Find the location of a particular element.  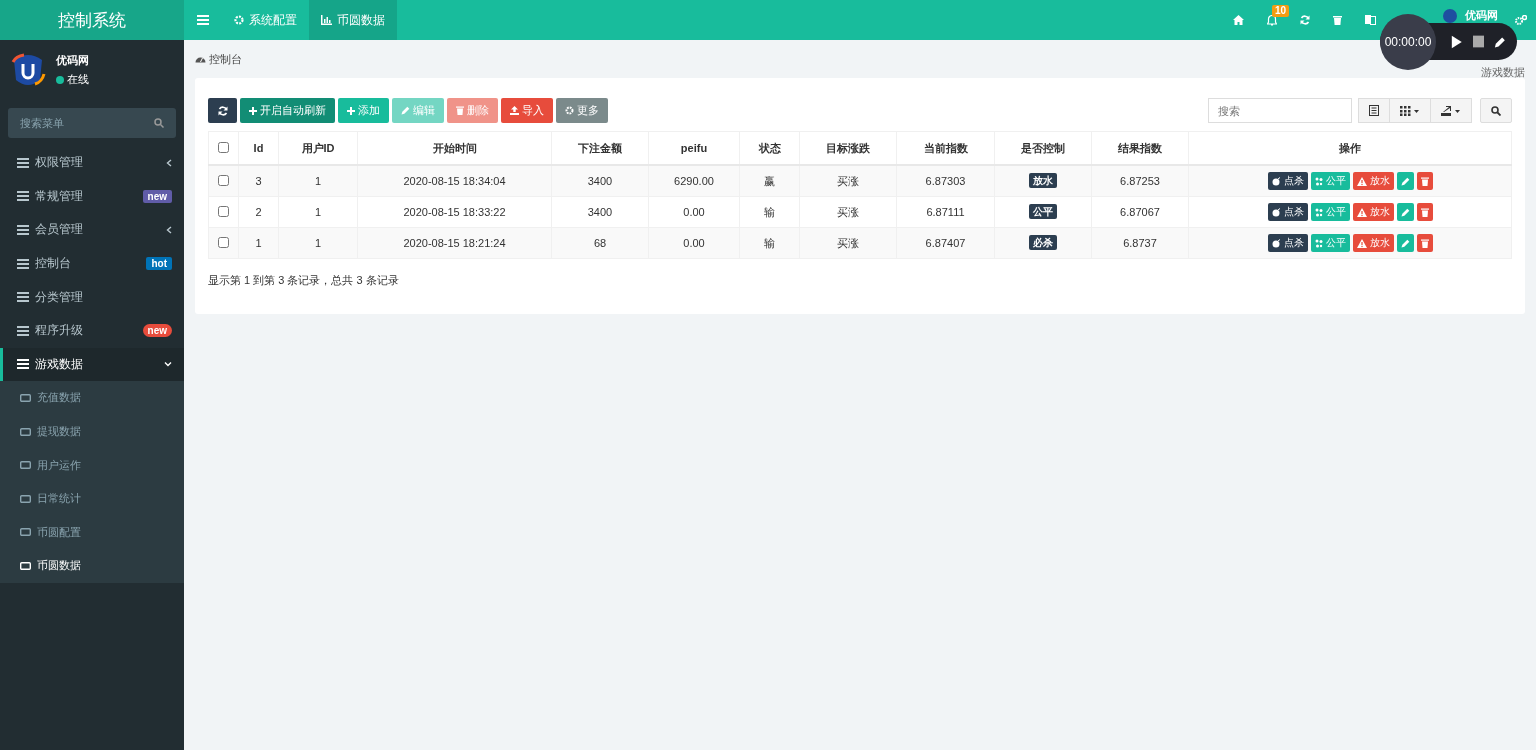

sidebar-item: 分类管理 is located at coordinates (92, 297).